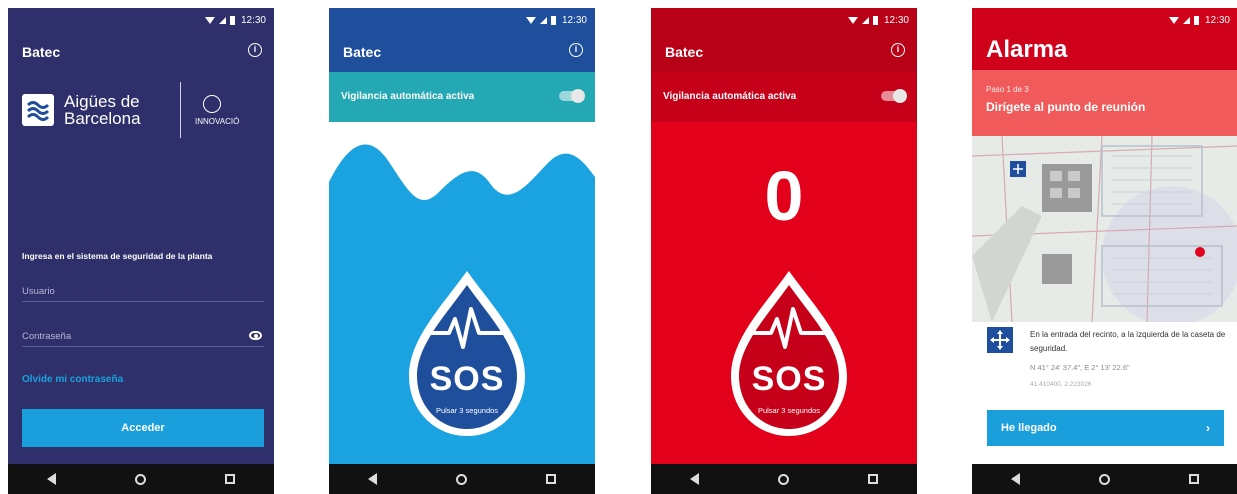 Image resolution: width=1237 pixels, height=494 pixels. I want to click on logo-divider, so click(180, 110).